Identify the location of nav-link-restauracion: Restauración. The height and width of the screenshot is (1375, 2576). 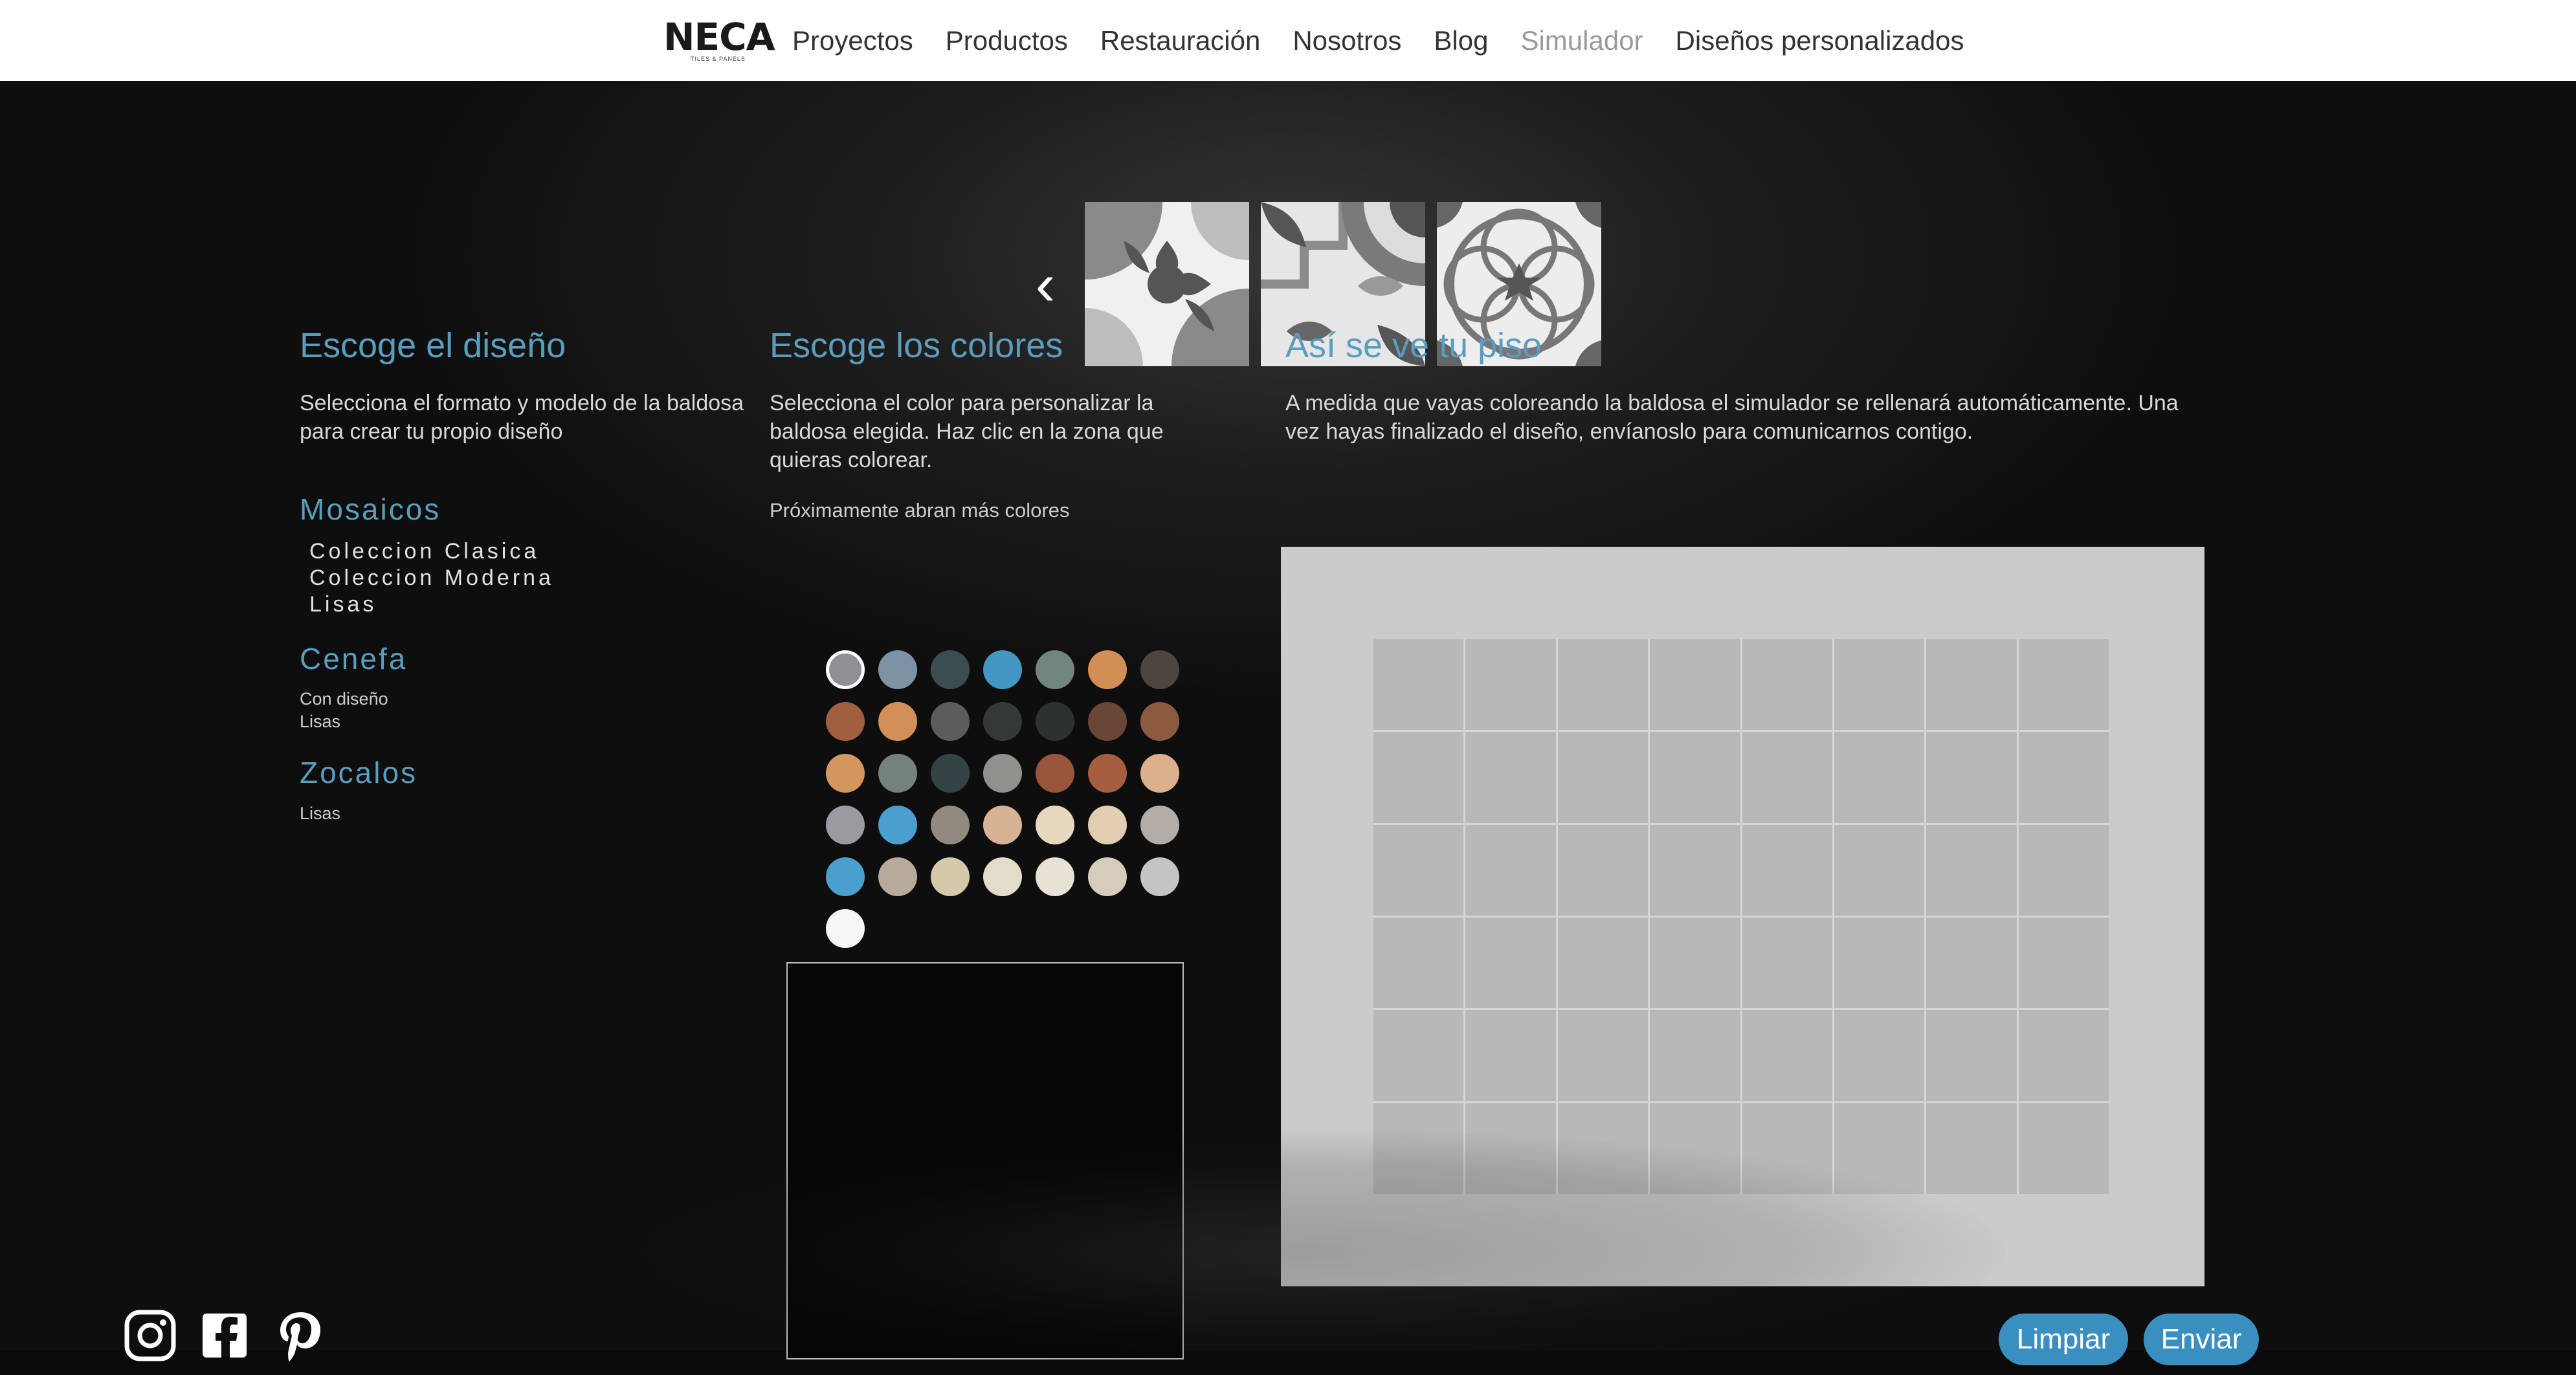
(1180, 40).